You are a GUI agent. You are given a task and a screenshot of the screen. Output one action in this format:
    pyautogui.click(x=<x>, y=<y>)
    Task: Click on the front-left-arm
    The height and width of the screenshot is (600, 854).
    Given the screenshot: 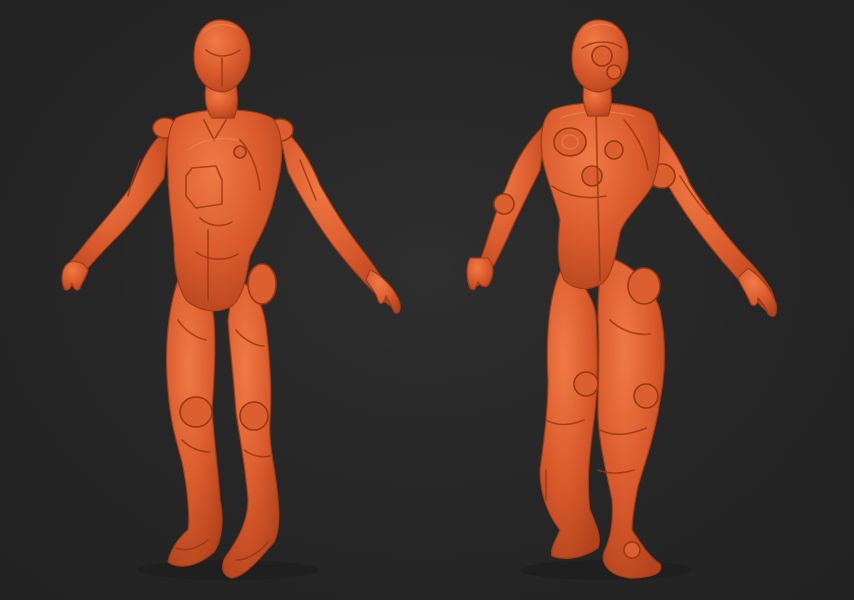 What is the action you would take?
    pyautogui.click(x=117, y=207)
    